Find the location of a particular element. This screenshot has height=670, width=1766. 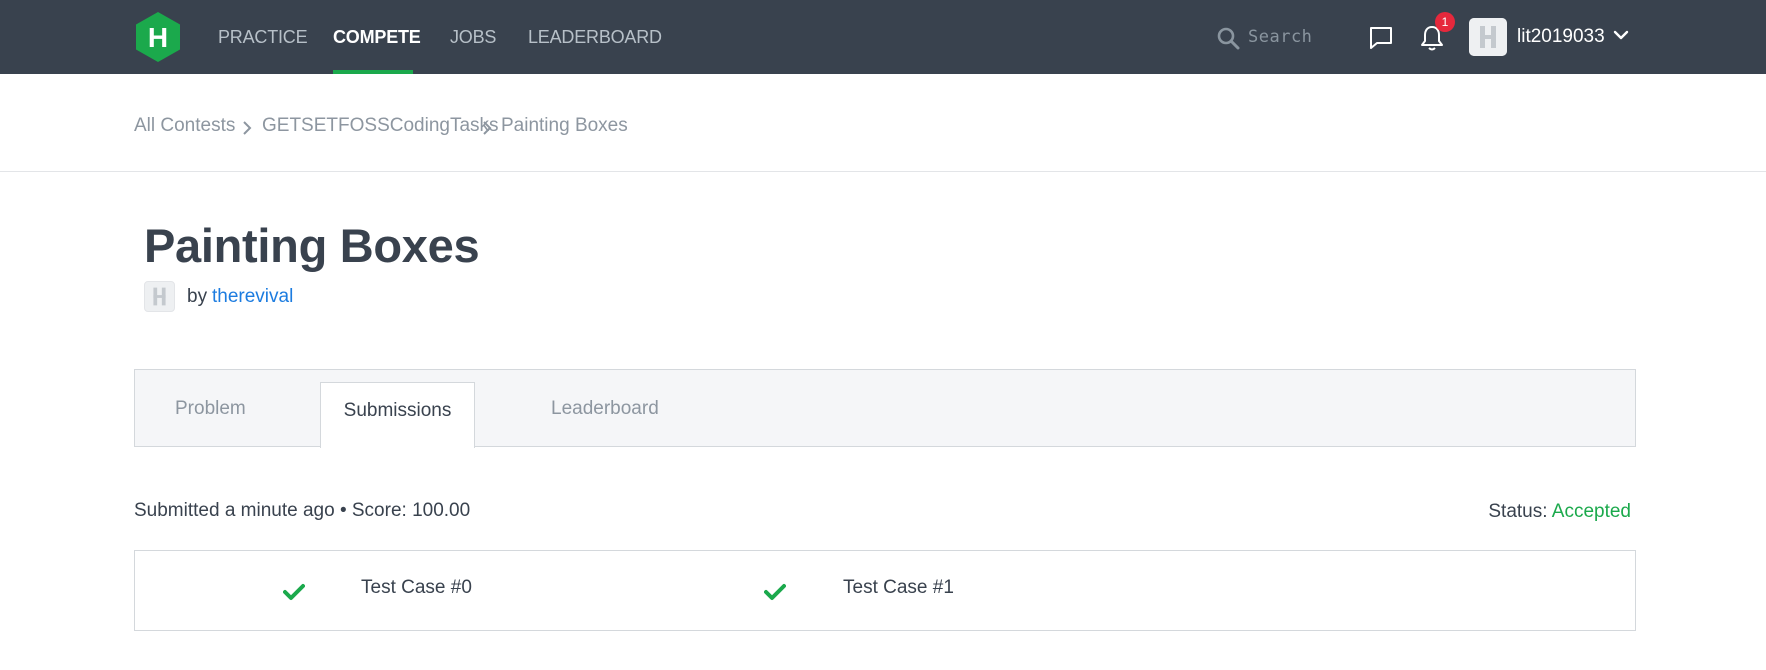

tab-problem: Problem is located at coordinates (210, 409).